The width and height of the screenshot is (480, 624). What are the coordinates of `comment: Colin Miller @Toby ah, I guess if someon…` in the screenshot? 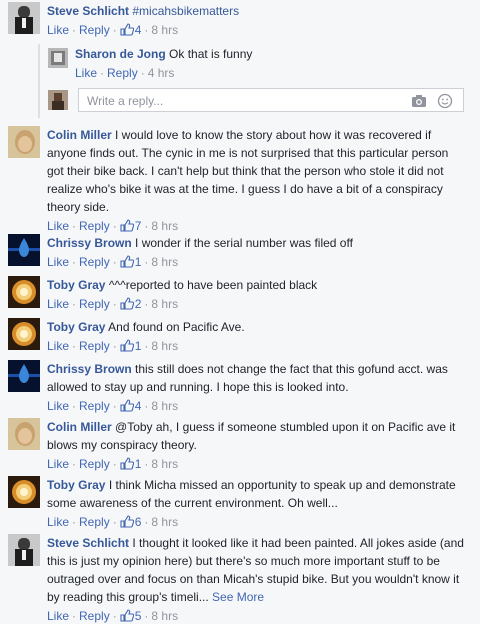 It's located at (240, 446).